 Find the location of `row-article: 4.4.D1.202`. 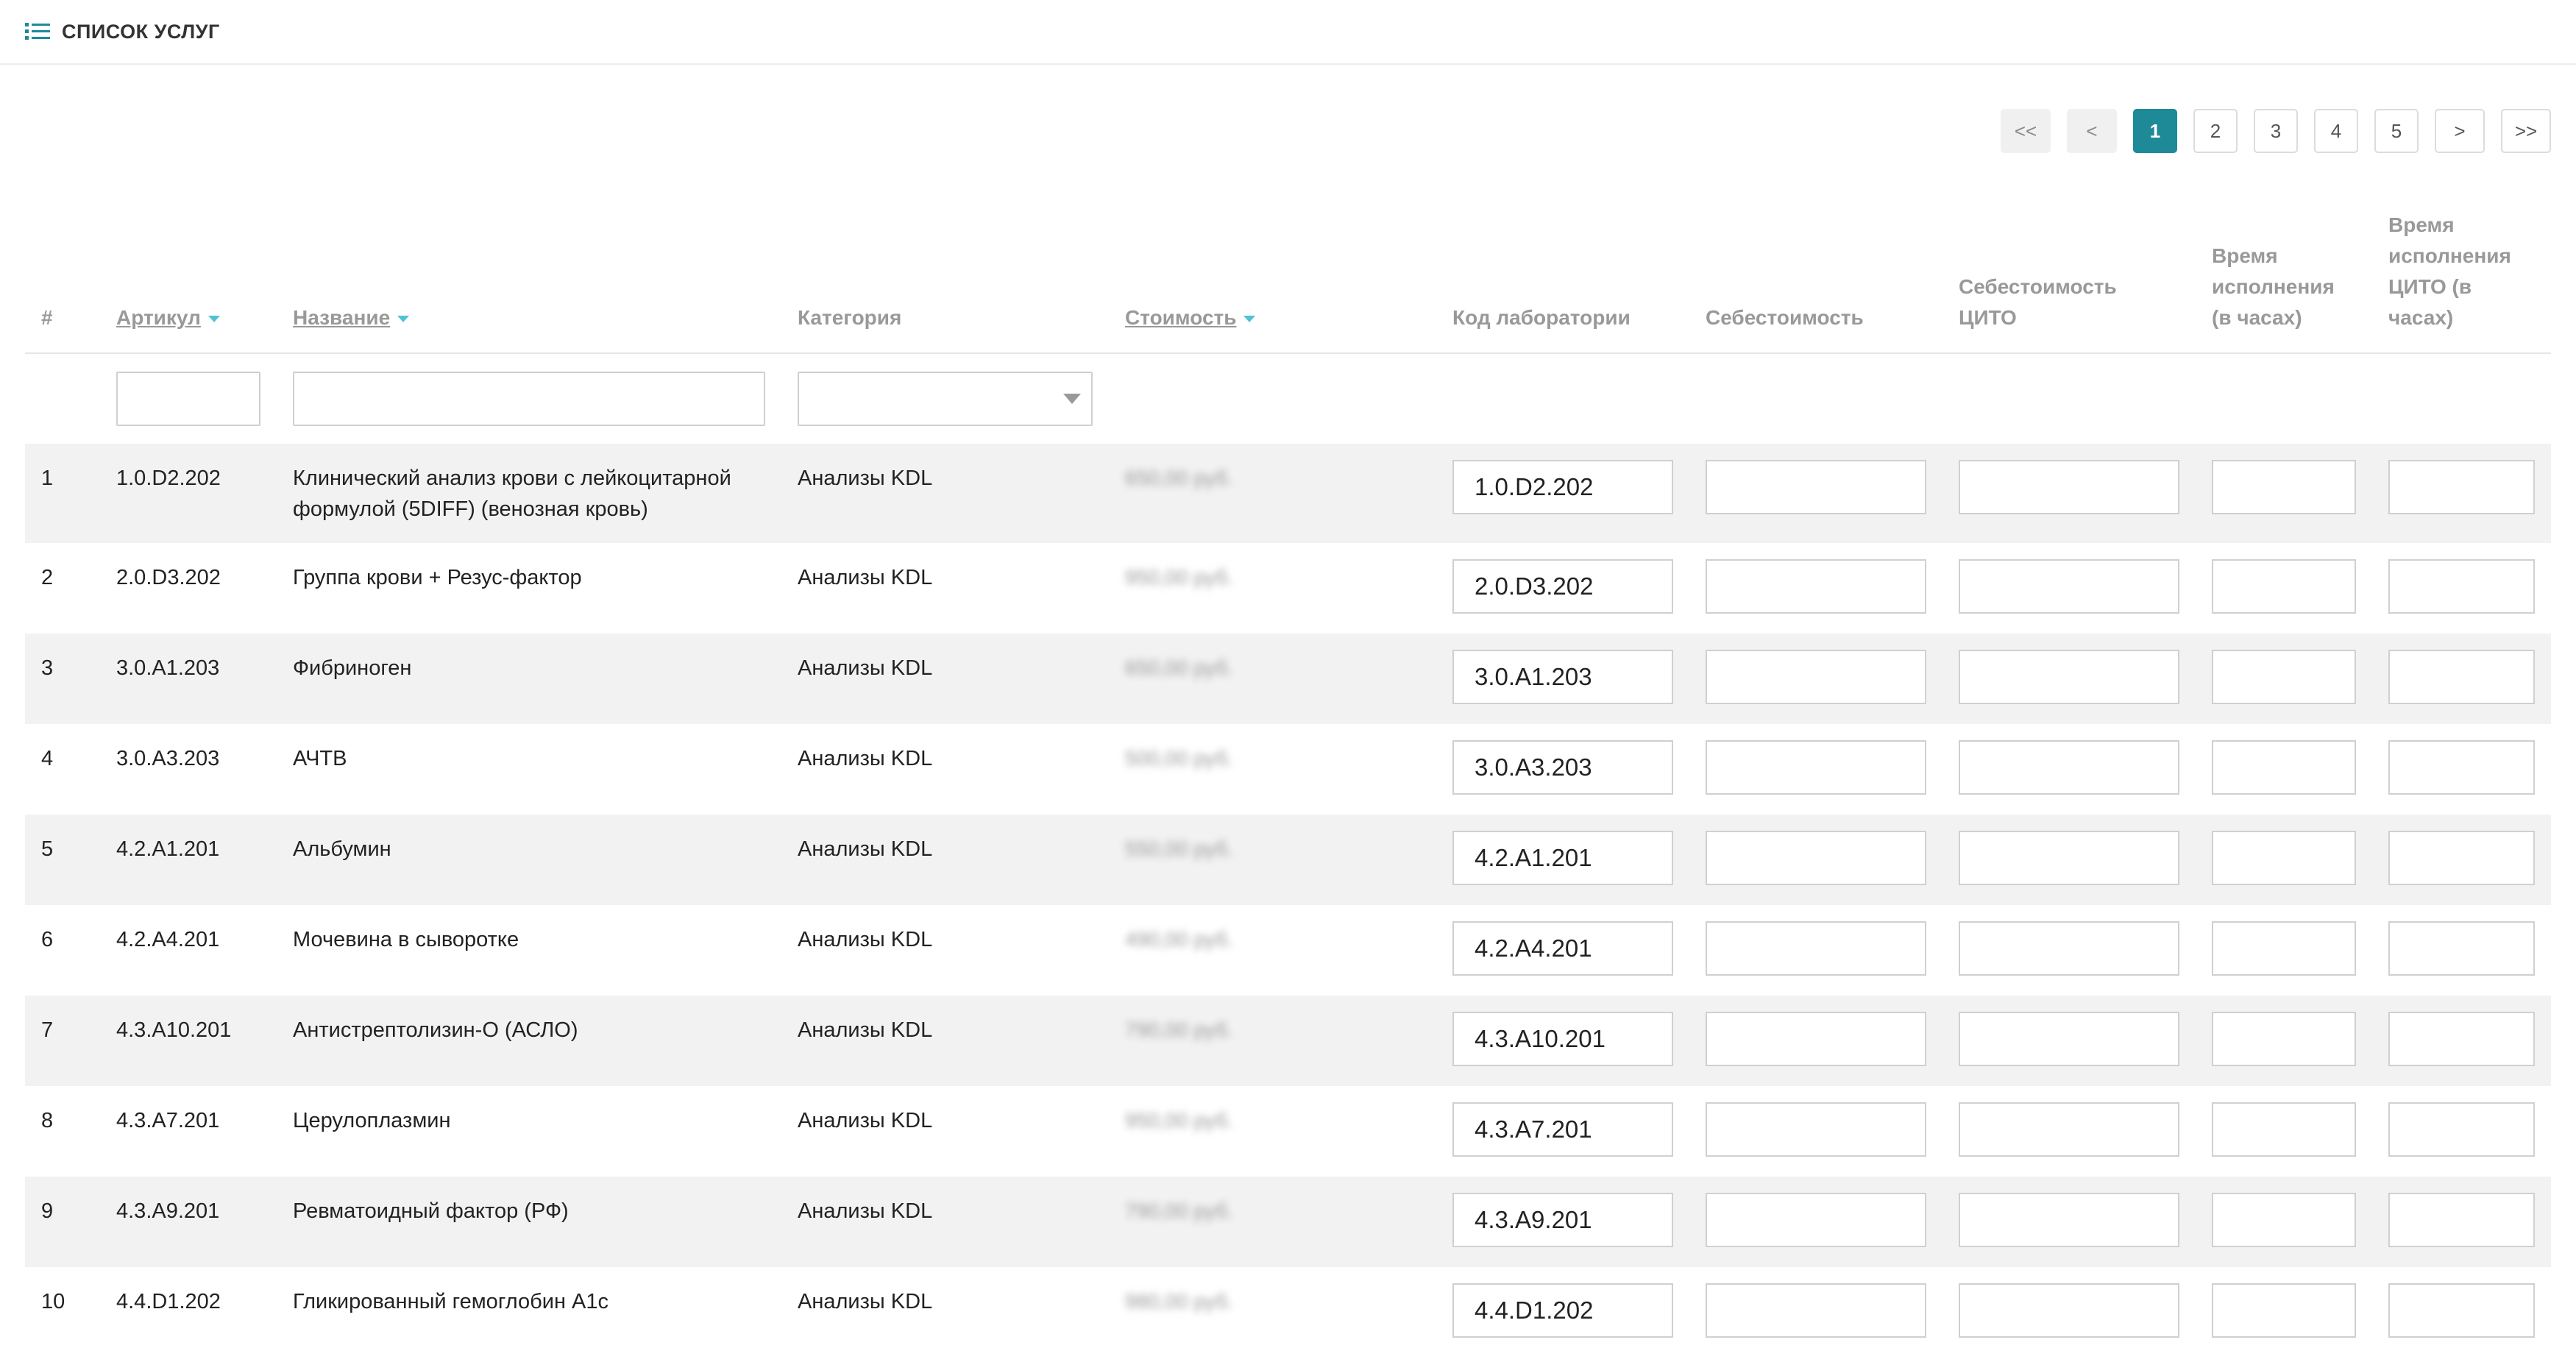

row-article: 4.4.D1.202 is located at coordinates (168, 1301).